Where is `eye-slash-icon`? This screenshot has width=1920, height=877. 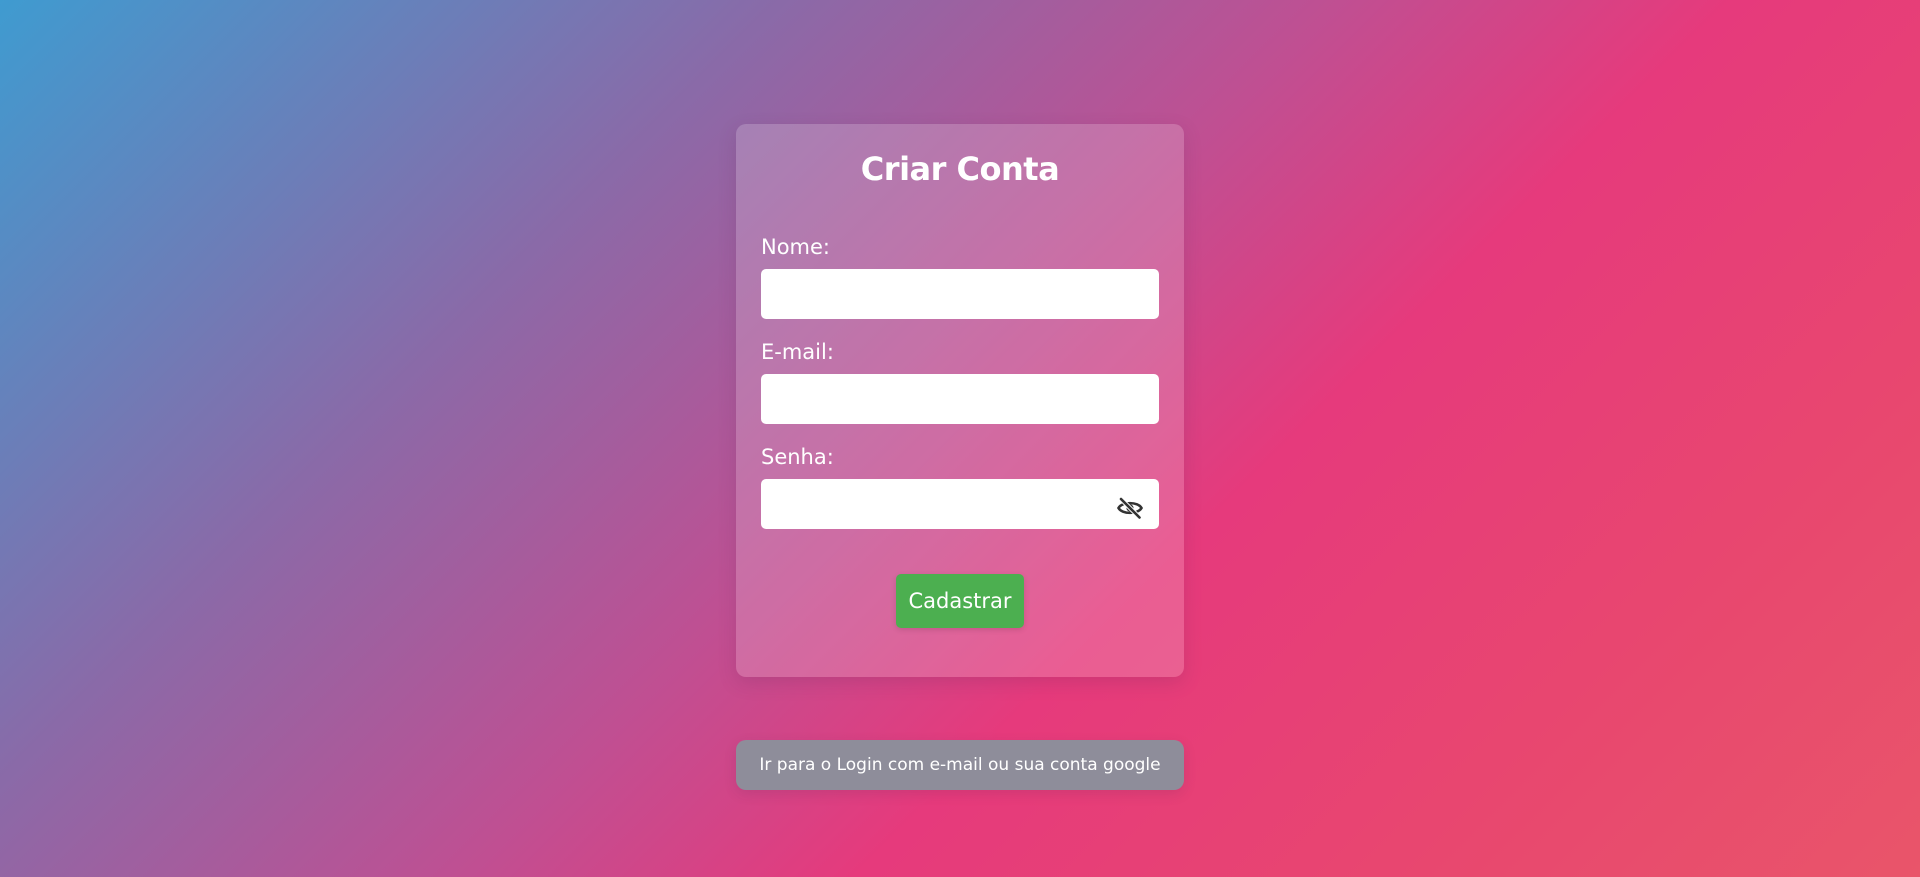
eye-slash-icon is located at coordinates (1130, 508).